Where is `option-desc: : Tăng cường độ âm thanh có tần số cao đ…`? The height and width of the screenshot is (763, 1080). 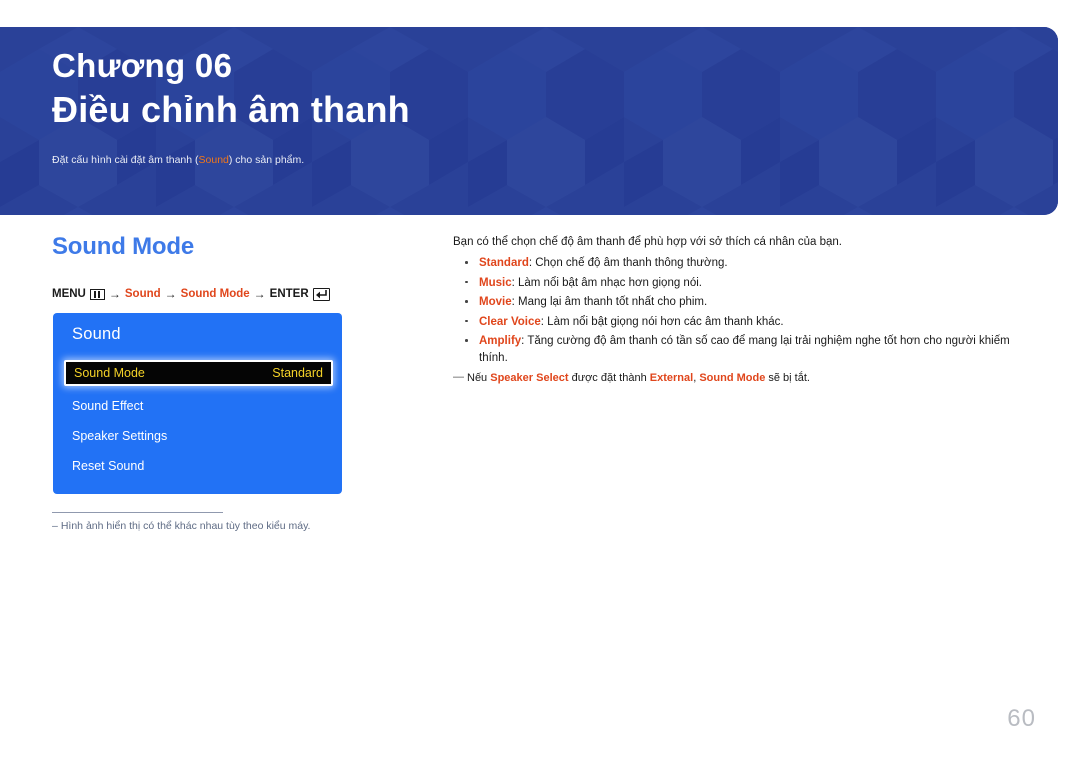 option-desc: : Tăng cường độ âm thanh có tần số cao đ… is located at coordinates (744, 349).